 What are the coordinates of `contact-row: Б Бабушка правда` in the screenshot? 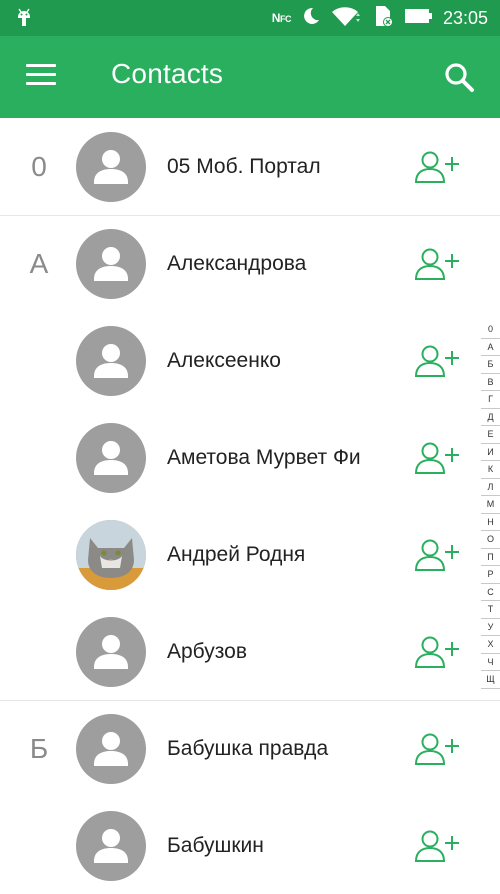 It's located at (235, 748).